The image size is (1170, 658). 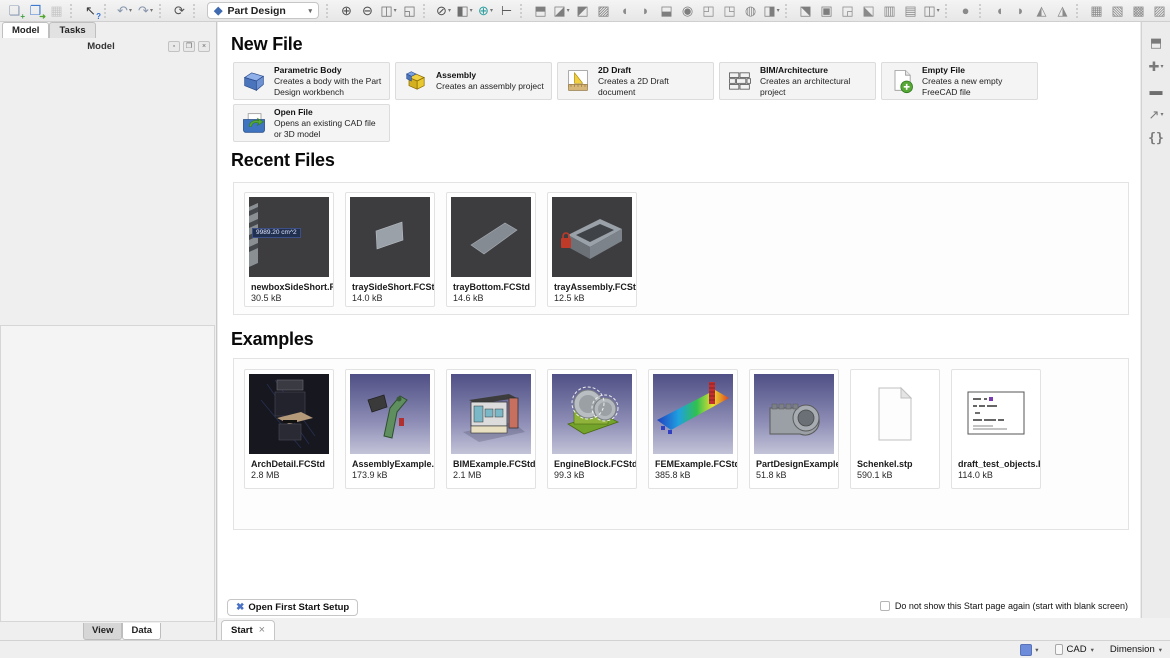 I want to click on new-2d-draft-card: 2D Draft Creates a 2D Draft document, so click(x=635, y=81).